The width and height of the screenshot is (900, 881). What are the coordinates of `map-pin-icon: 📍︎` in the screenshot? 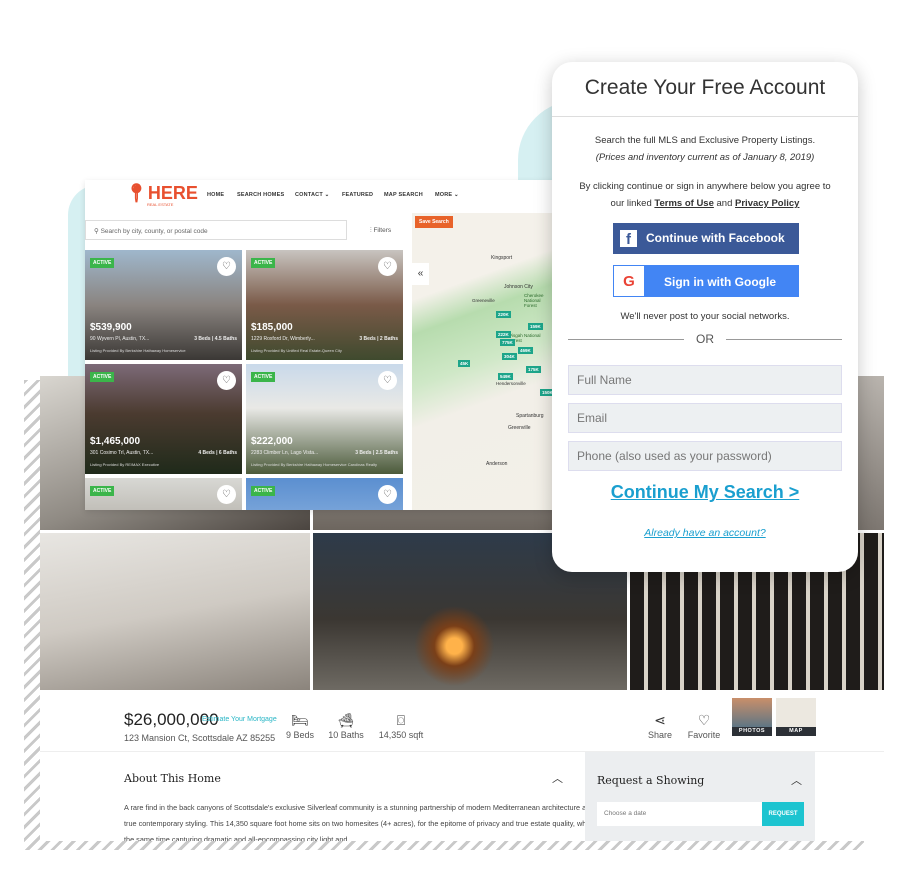 It's located at (136, 193).